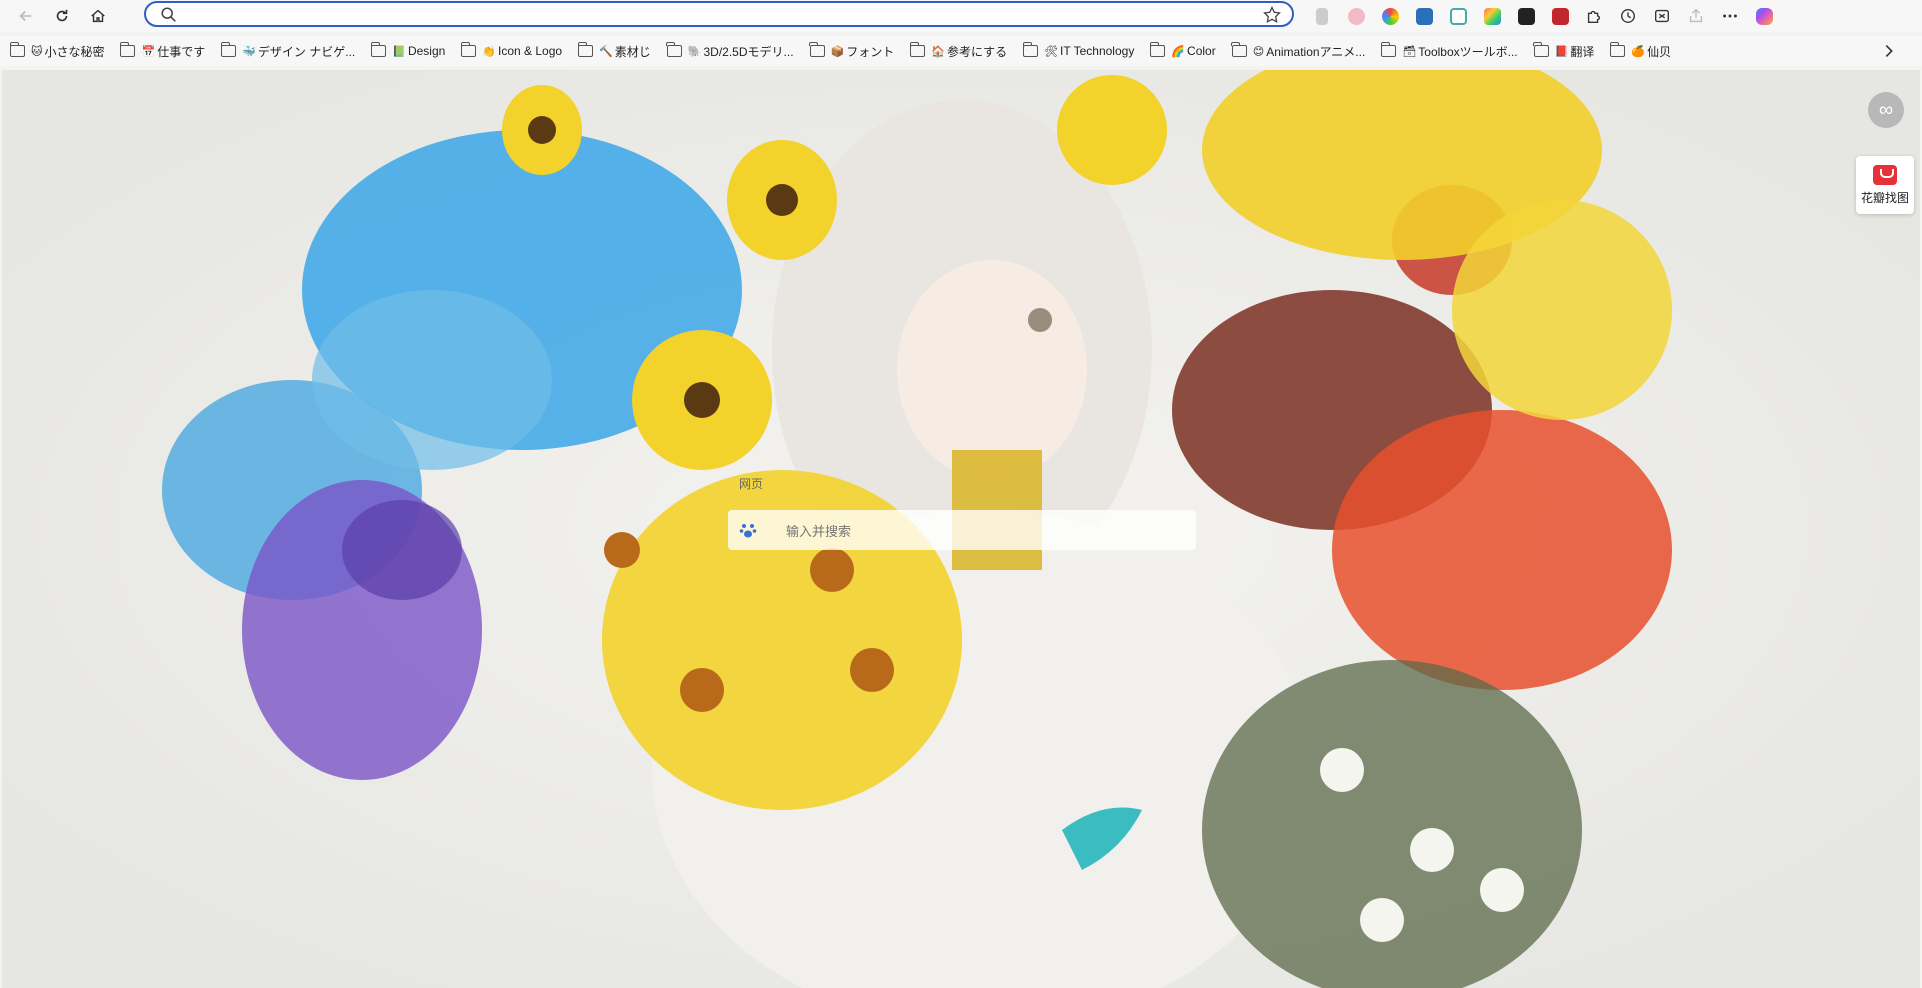 Image resolution: width=1922 pixels, height=988 pixels. What do you see at coordinates (1884, 198) in the screenshot?
I see `side-tool-label: 花瓣找图` at bounding box center [1884, 198].